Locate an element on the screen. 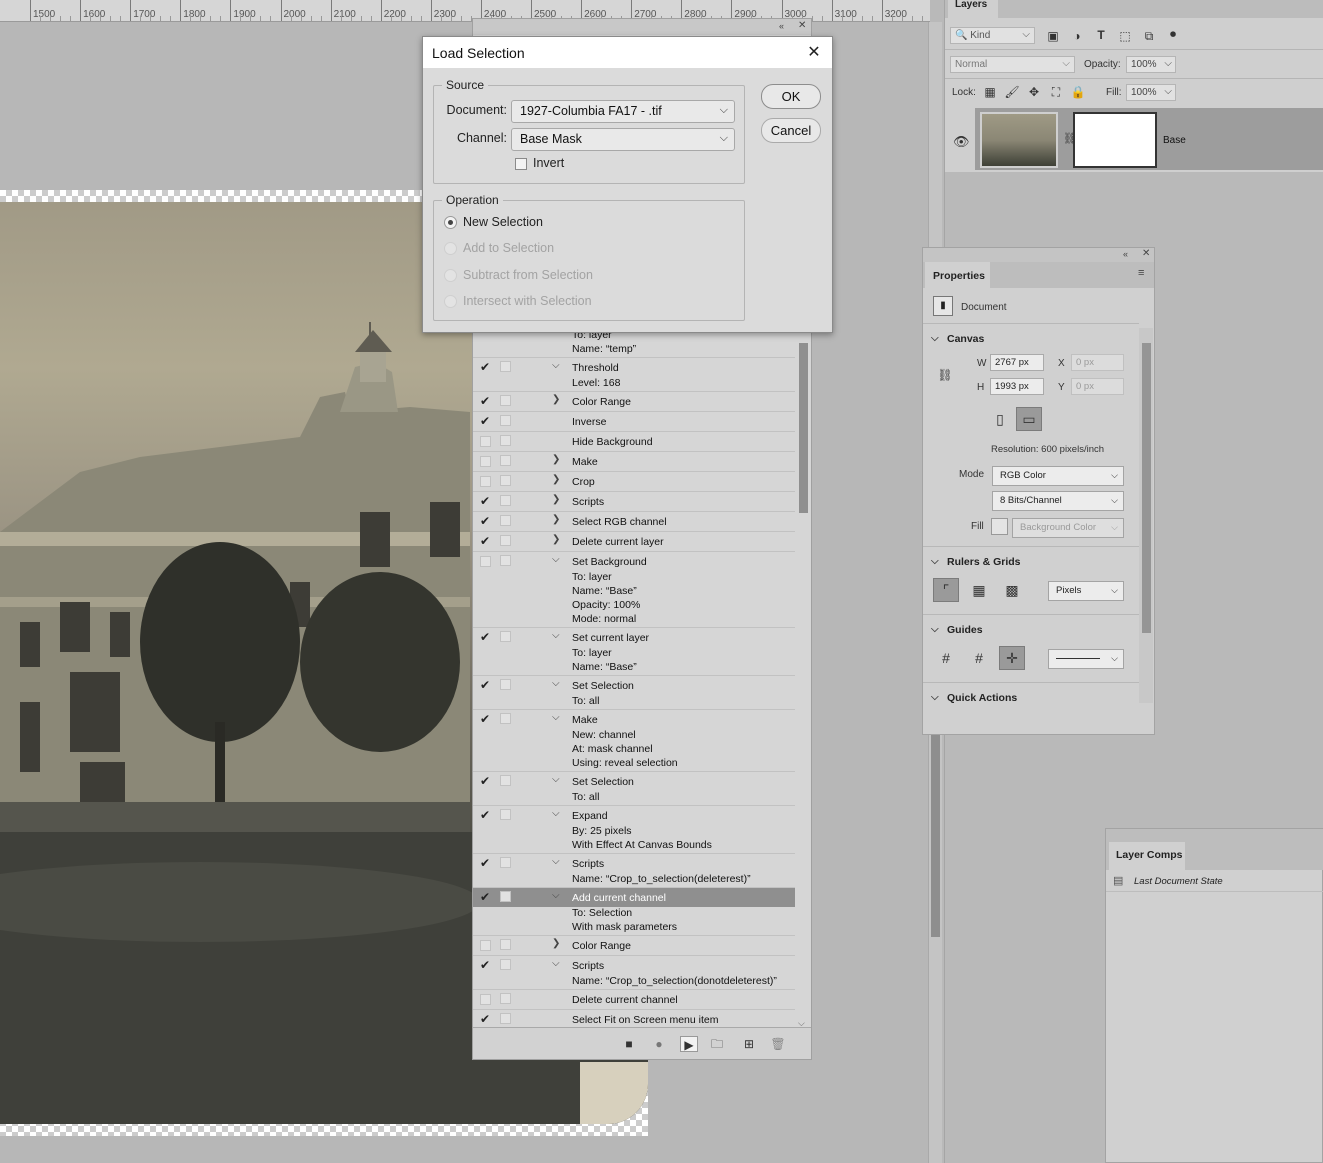 The image size is (1323, 1163). action-parameter: Name: “Base” is located at coordinates (634, 668).